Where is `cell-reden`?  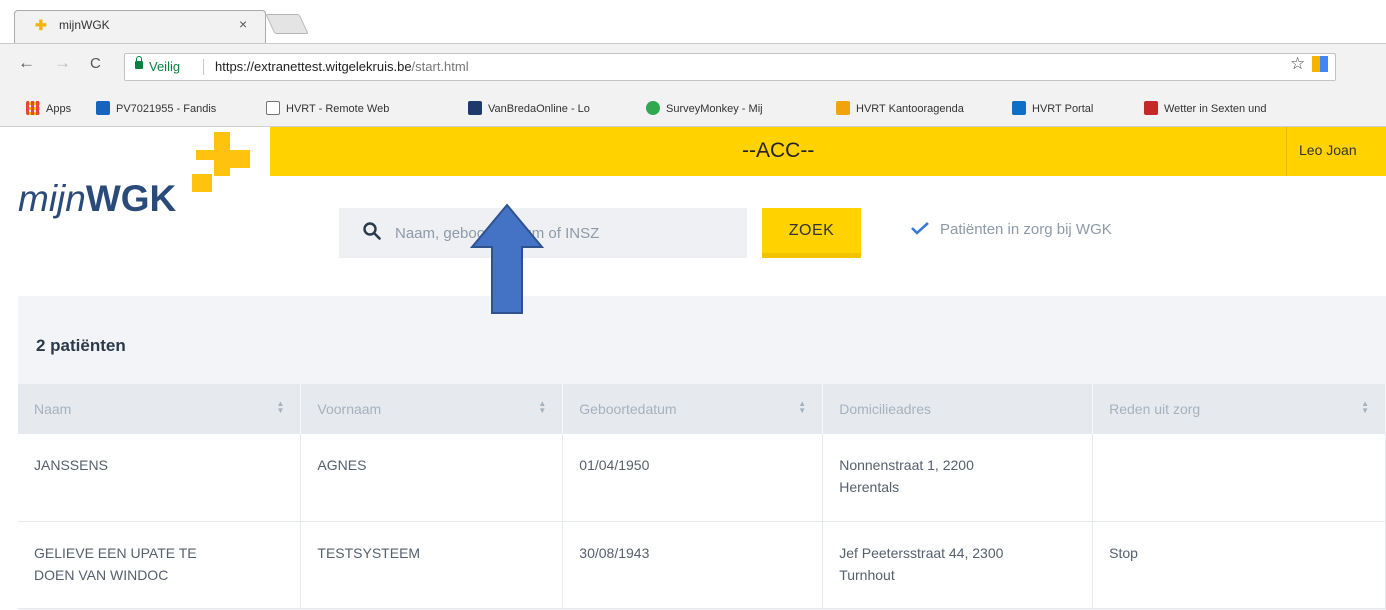
cell-reden is located at coordinates (1239, 478).